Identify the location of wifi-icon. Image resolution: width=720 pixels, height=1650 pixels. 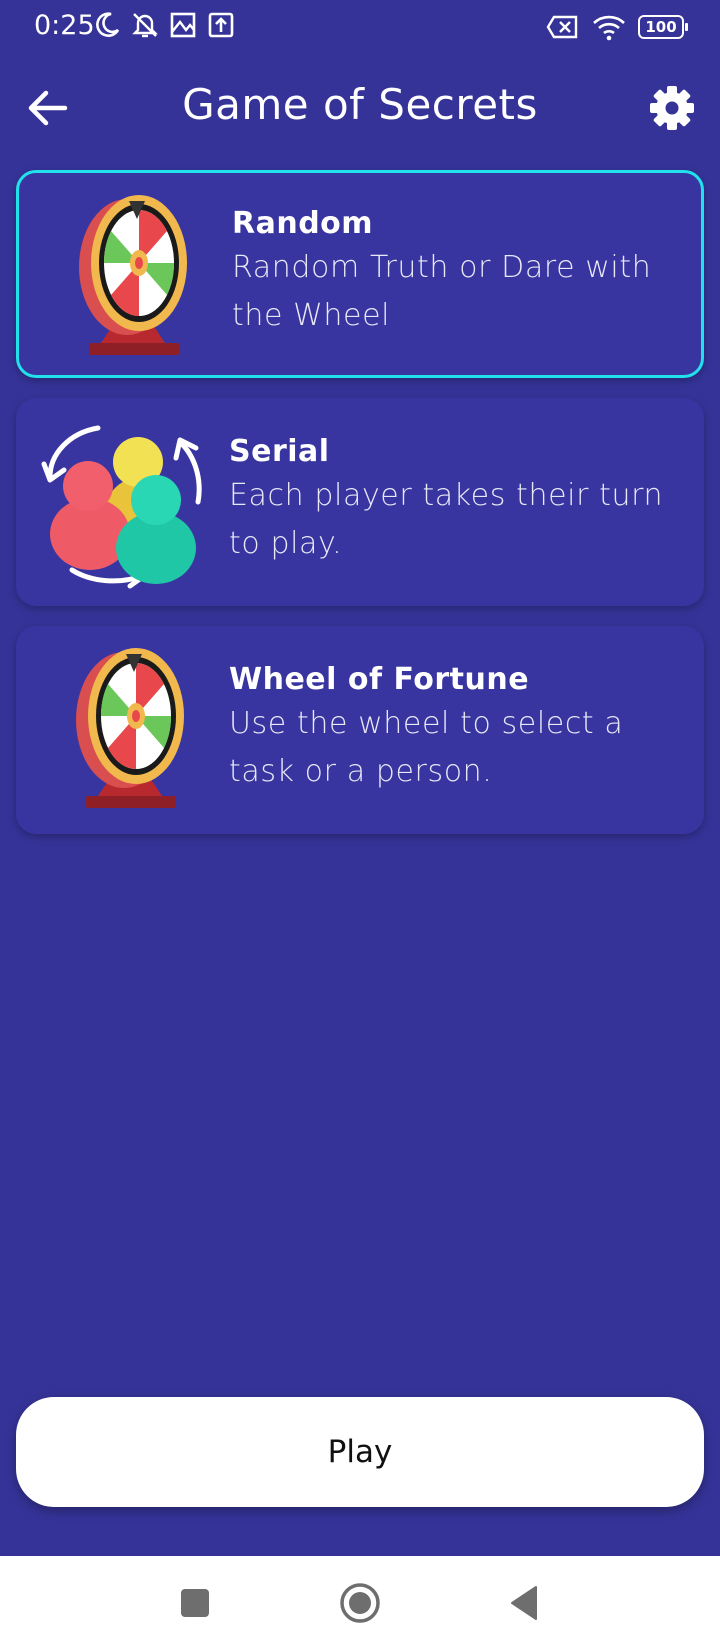
(609, 28).